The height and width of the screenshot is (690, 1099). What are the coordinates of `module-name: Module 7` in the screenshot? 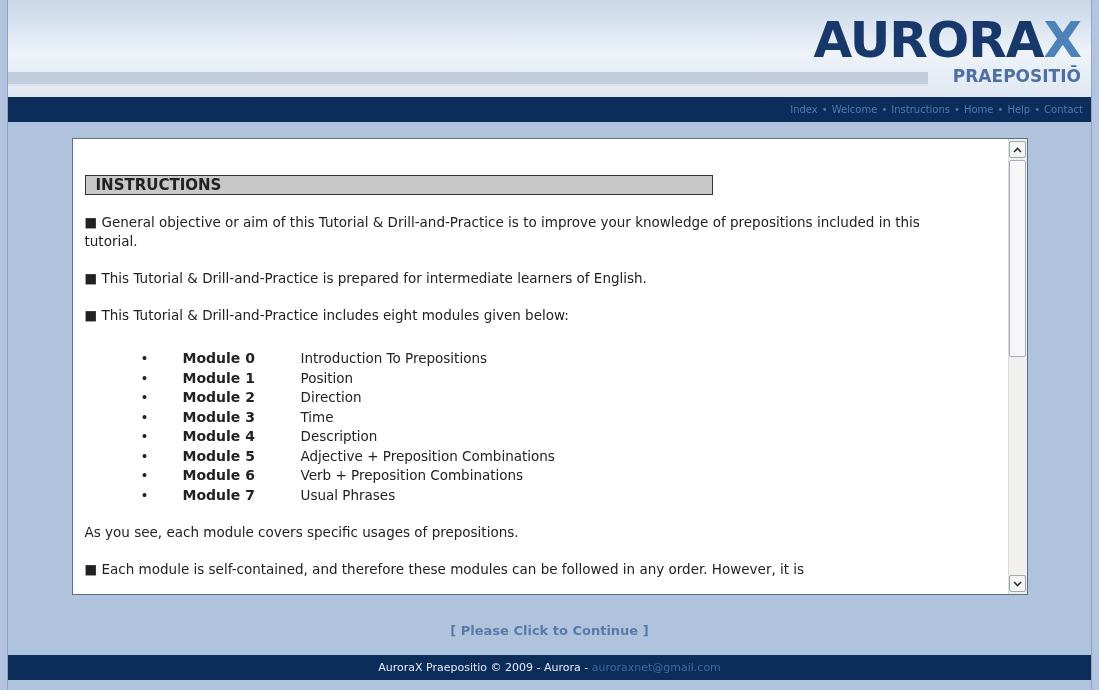 It's located at (219, 495).